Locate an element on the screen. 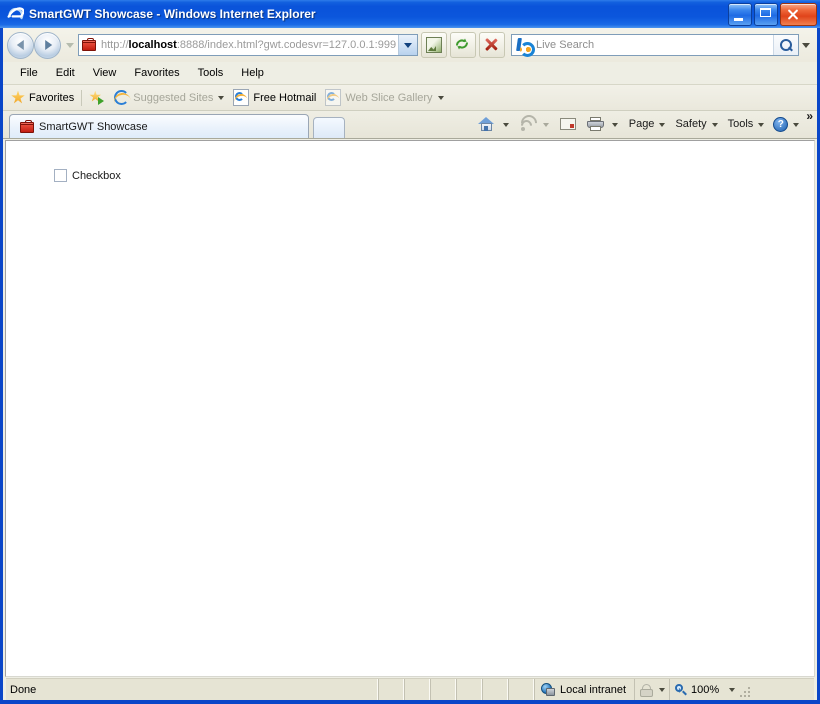 Image resolution: width=820 pixels, height=704 pixels. forward-button is located at coordinates (47, 45).